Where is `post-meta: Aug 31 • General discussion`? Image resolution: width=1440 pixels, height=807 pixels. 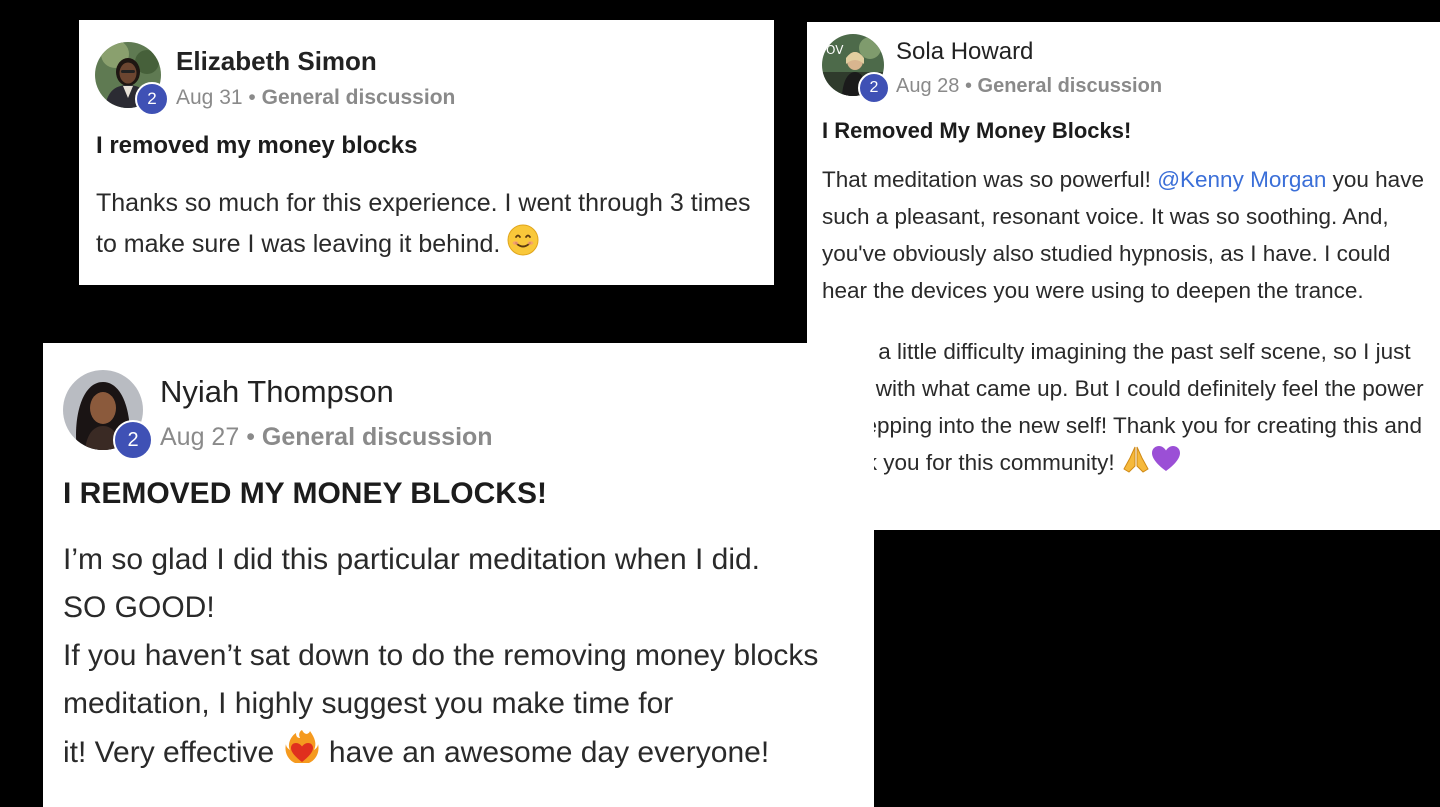
post-meta: Aug 31 • General discussion is located at coordinates (315, 98).